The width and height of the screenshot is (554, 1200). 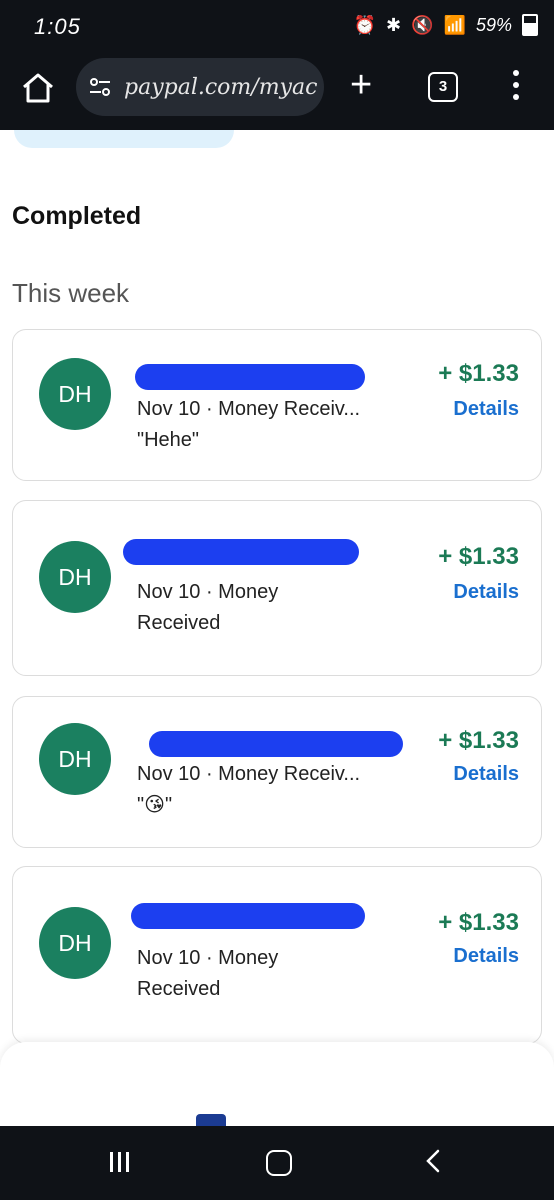 What do you see at coordinates (168, 440) in the screenshot?
I see `transaction-note: "Hehe"` at bounding box center [168, 440].